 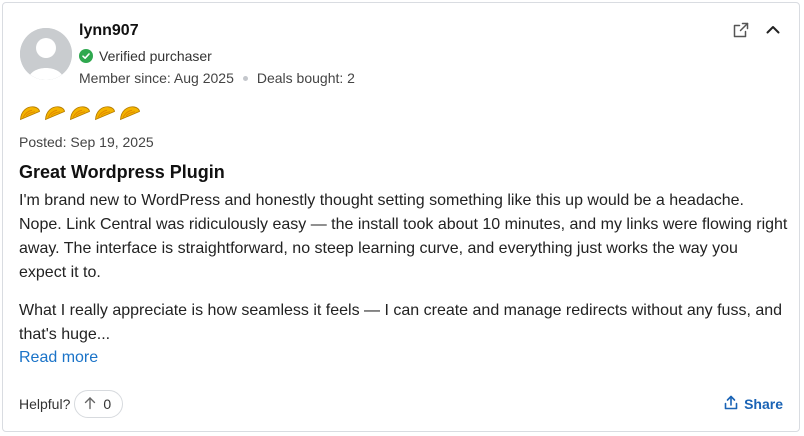 I want to click on helpful-label: Helpful?, so click(x=45, y=404).